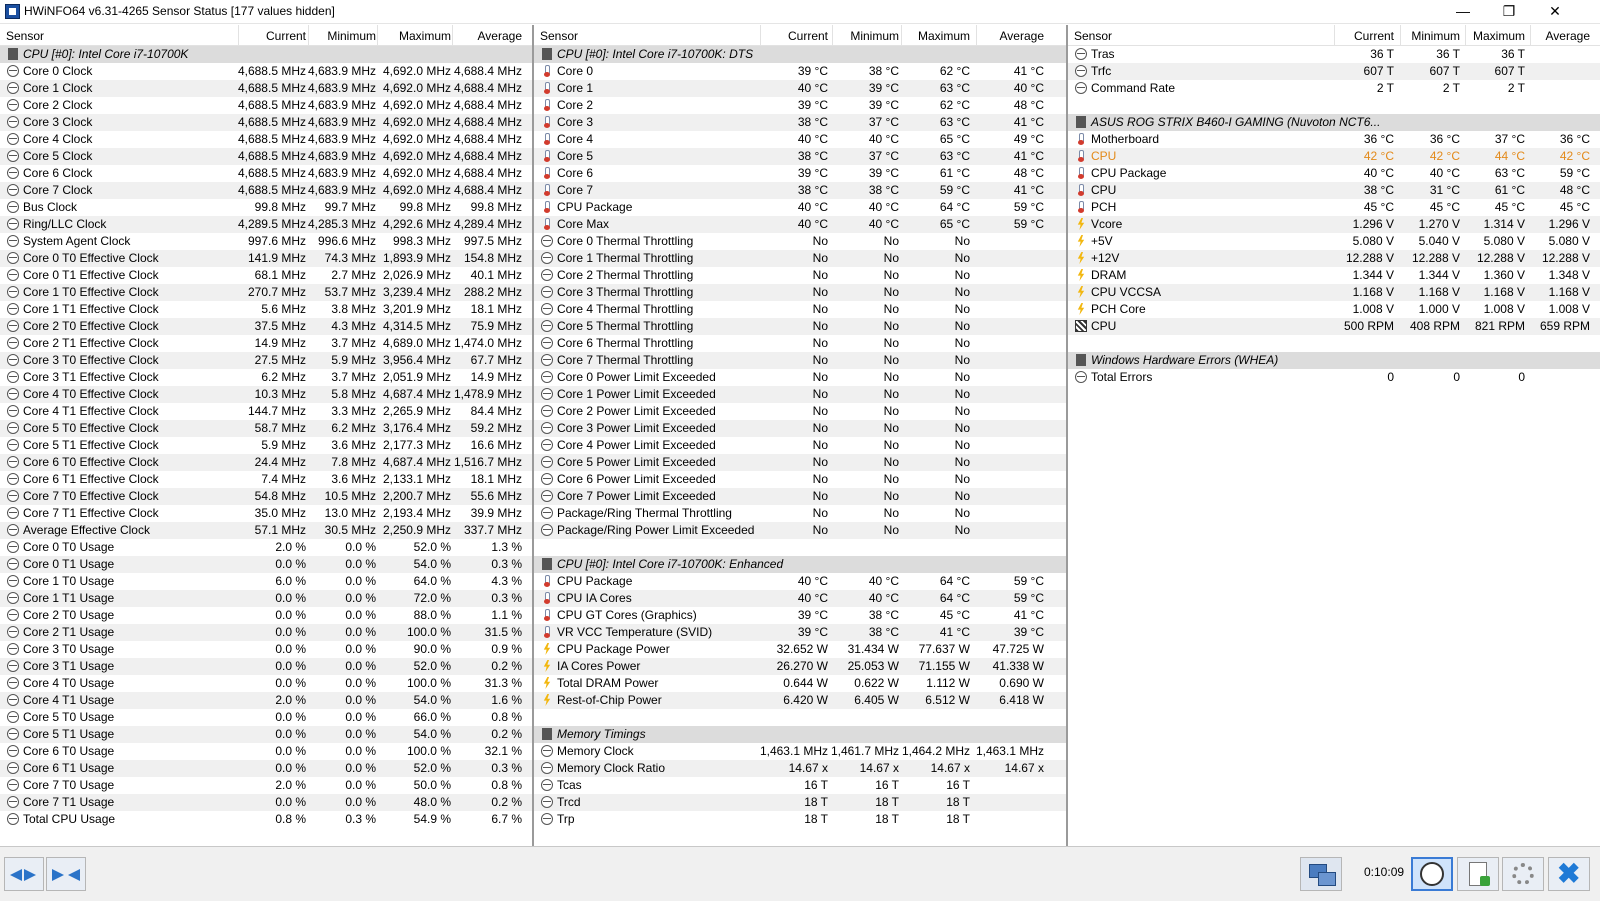  What do you see at coordinates (800, 275) in the screenshot?
I see `sensor-row: Core 2 Thermal Throttling No No No` at bounding box center [800, 275].